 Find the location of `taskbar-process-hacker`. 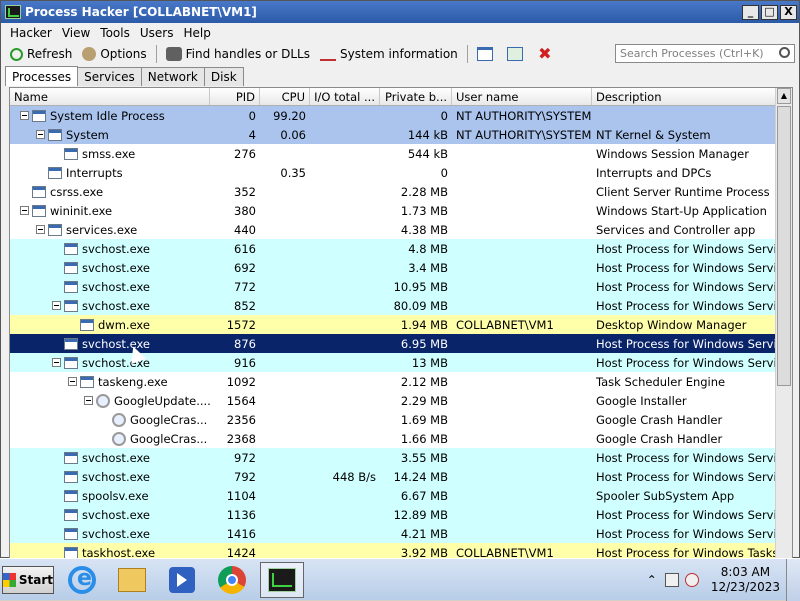

taskbar-process-hacker is located at coordinates (282, 579).